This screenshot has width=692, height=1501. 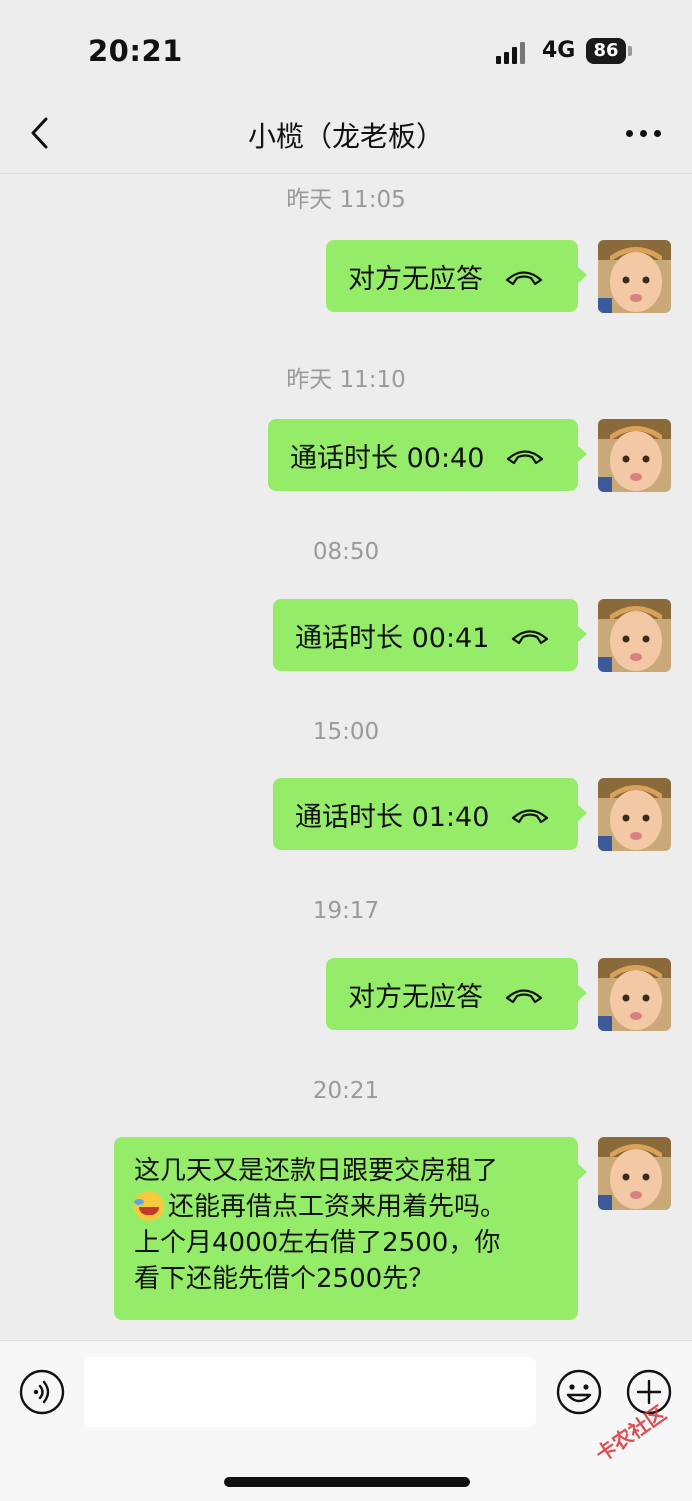 I want to click on message-timestamp: 08:50, so click(x=346, y=552).